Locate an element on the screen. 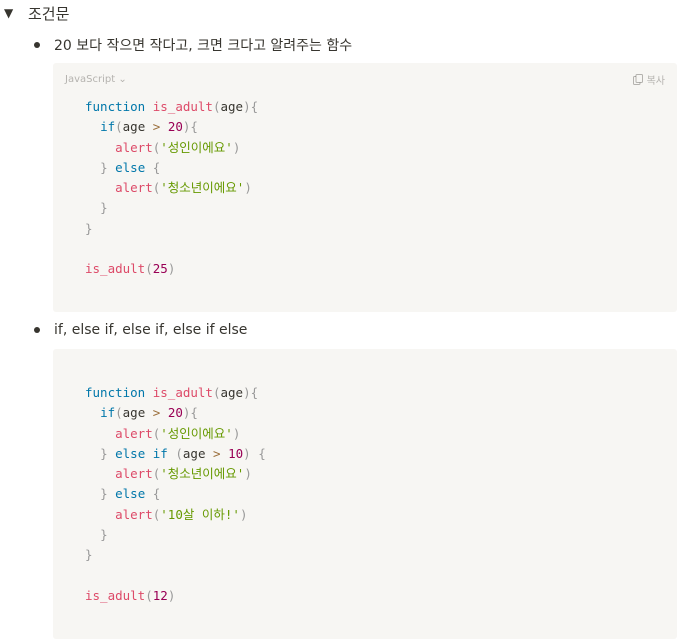 This screenshot has height=639, width=678. bullet-item-2: if, else if, else if, else if else is located at coordinates (140, 330).